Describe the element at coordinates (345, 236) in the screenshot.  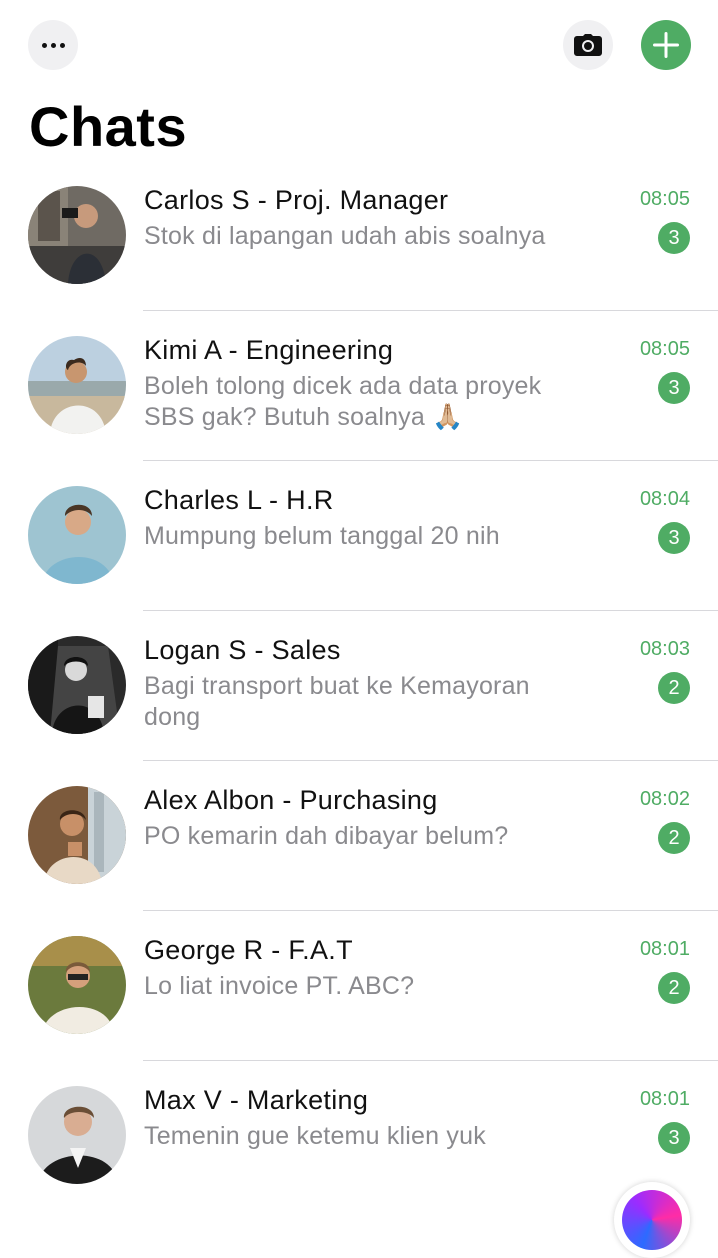
I see `chat-preview: Stok di lapangan udah abis soalnya` at that location.